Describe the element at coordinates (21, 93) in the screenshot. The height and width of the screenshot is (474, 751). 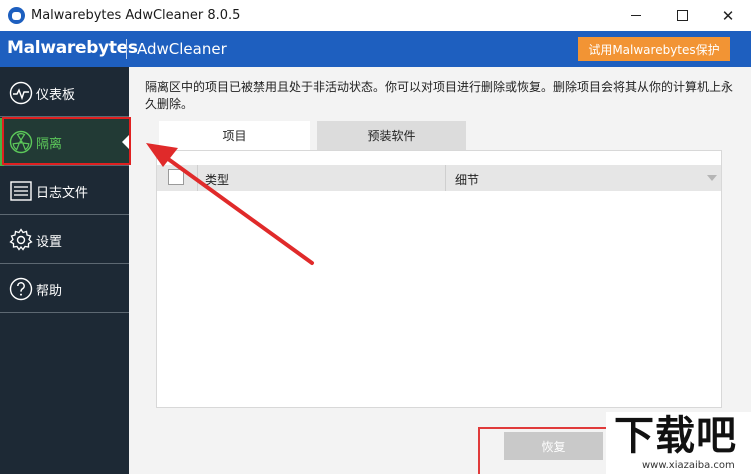
I see `dashboard-pulse-icon` at that location.